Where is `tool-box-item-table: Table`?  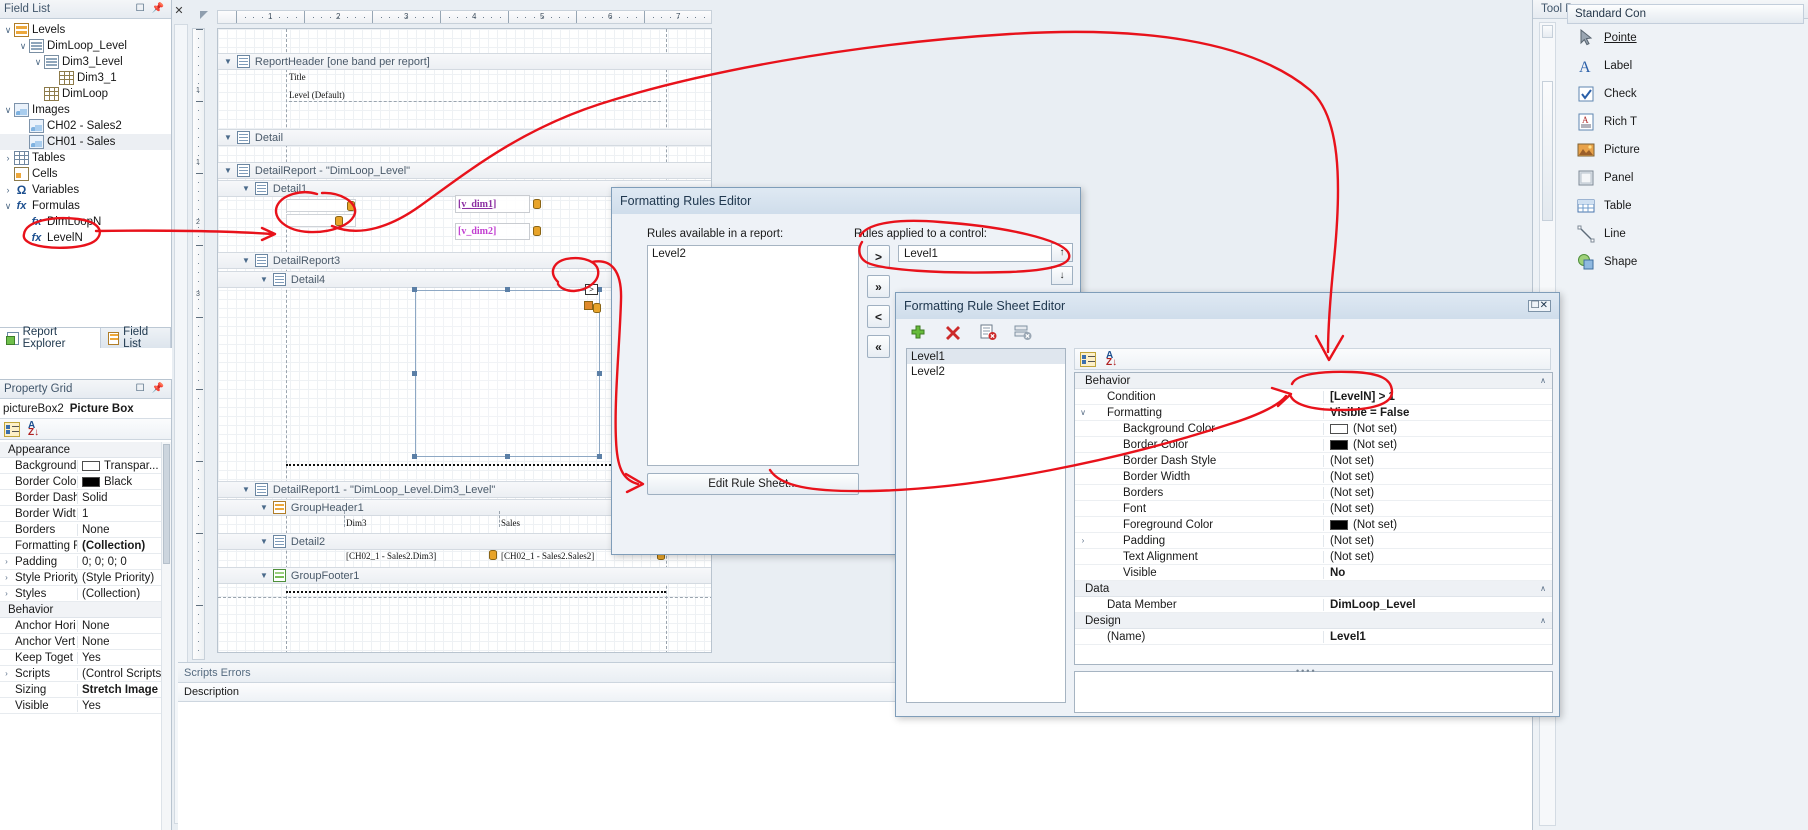 tool-box-item-table: Table is located at coordinates (1685, 206).